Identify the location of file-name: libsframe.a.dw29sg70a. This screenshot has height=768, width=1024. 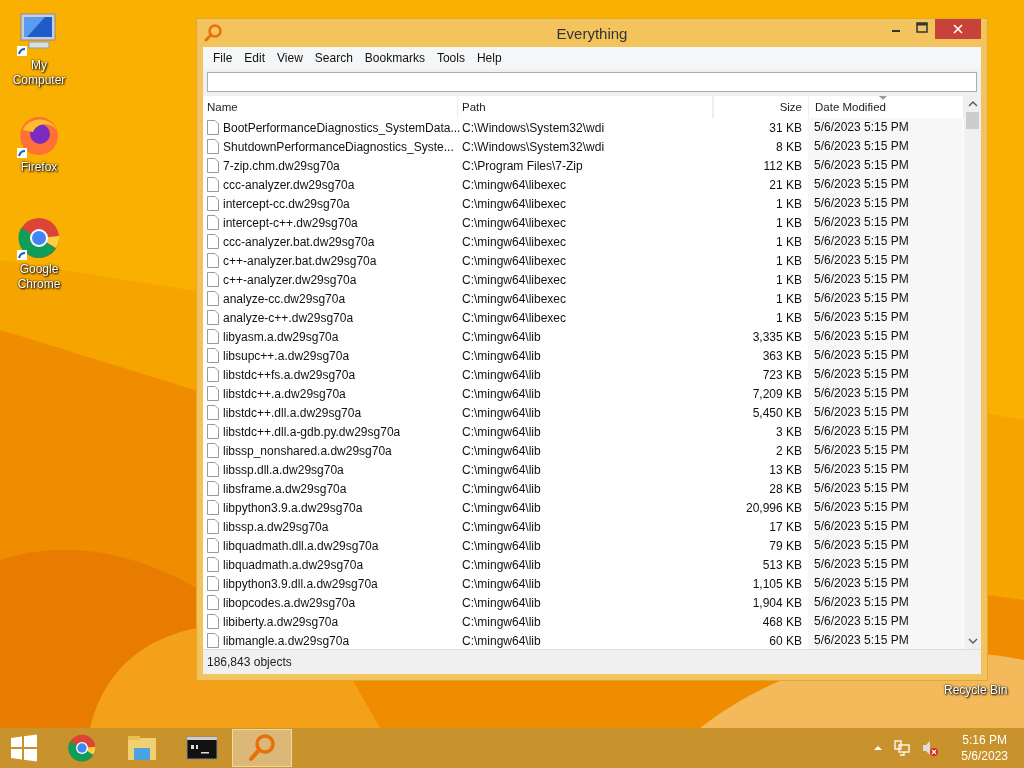
(285, 488).